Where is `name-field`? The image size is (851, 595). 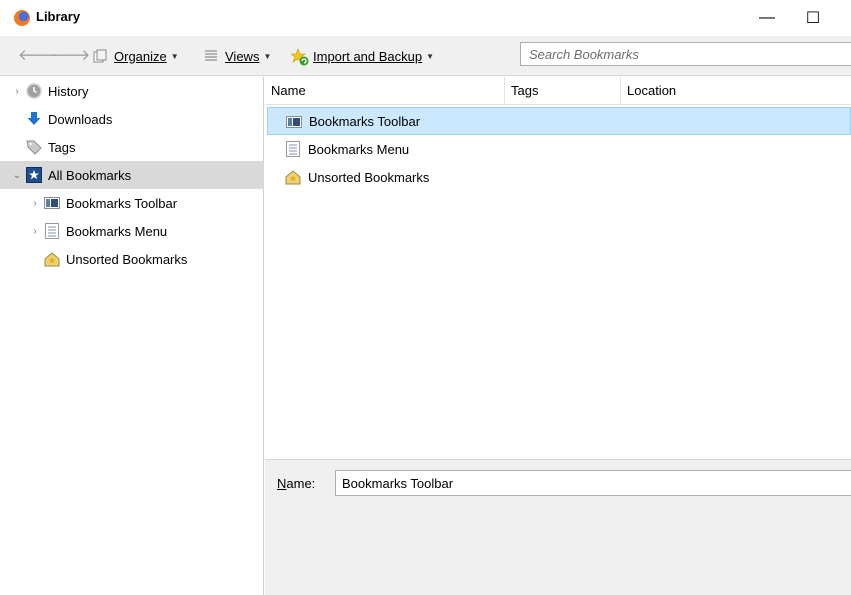 name-field is located at coordinates (593, 483).